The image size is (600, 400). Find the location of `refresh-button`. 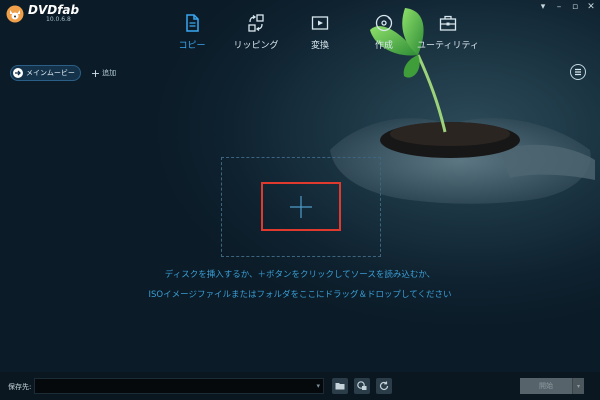

refresh-button is located at coordinates (384, 386).